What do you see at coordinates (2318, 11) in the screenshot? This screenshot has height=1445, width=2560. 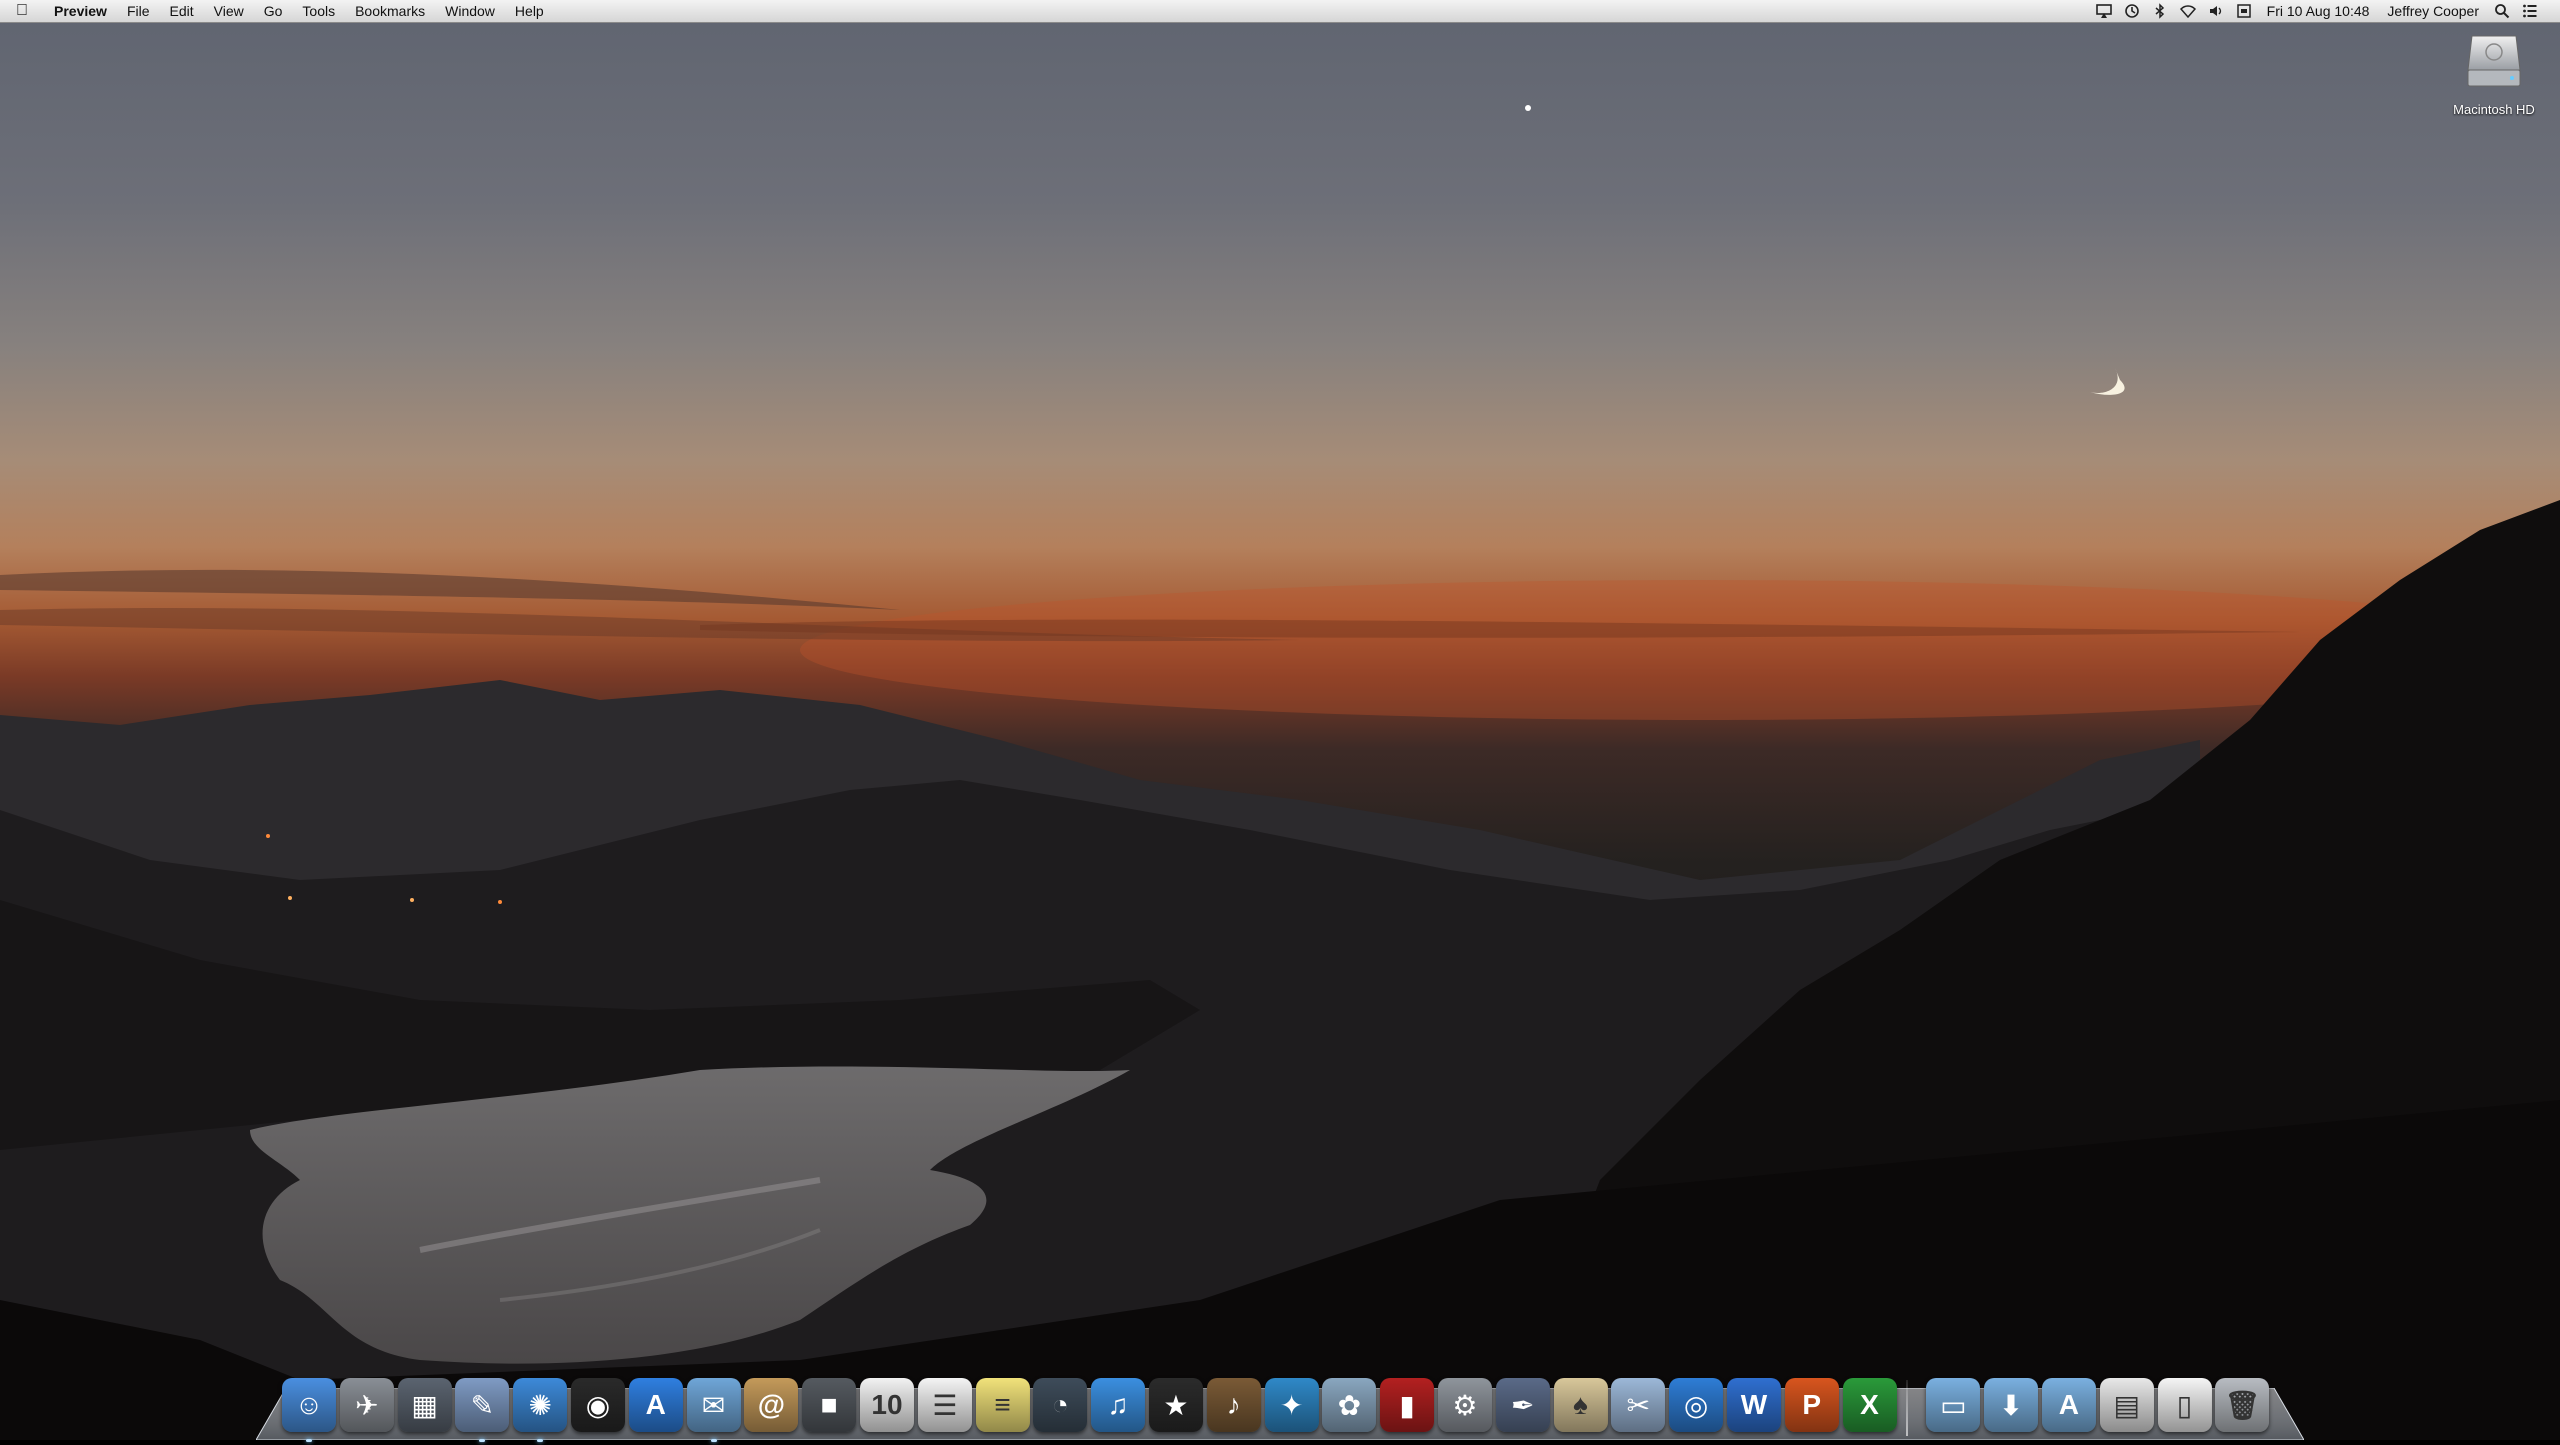 I see `menu-clock: Fri 10 Aug 10:48` at bounding box center [2318, 11].